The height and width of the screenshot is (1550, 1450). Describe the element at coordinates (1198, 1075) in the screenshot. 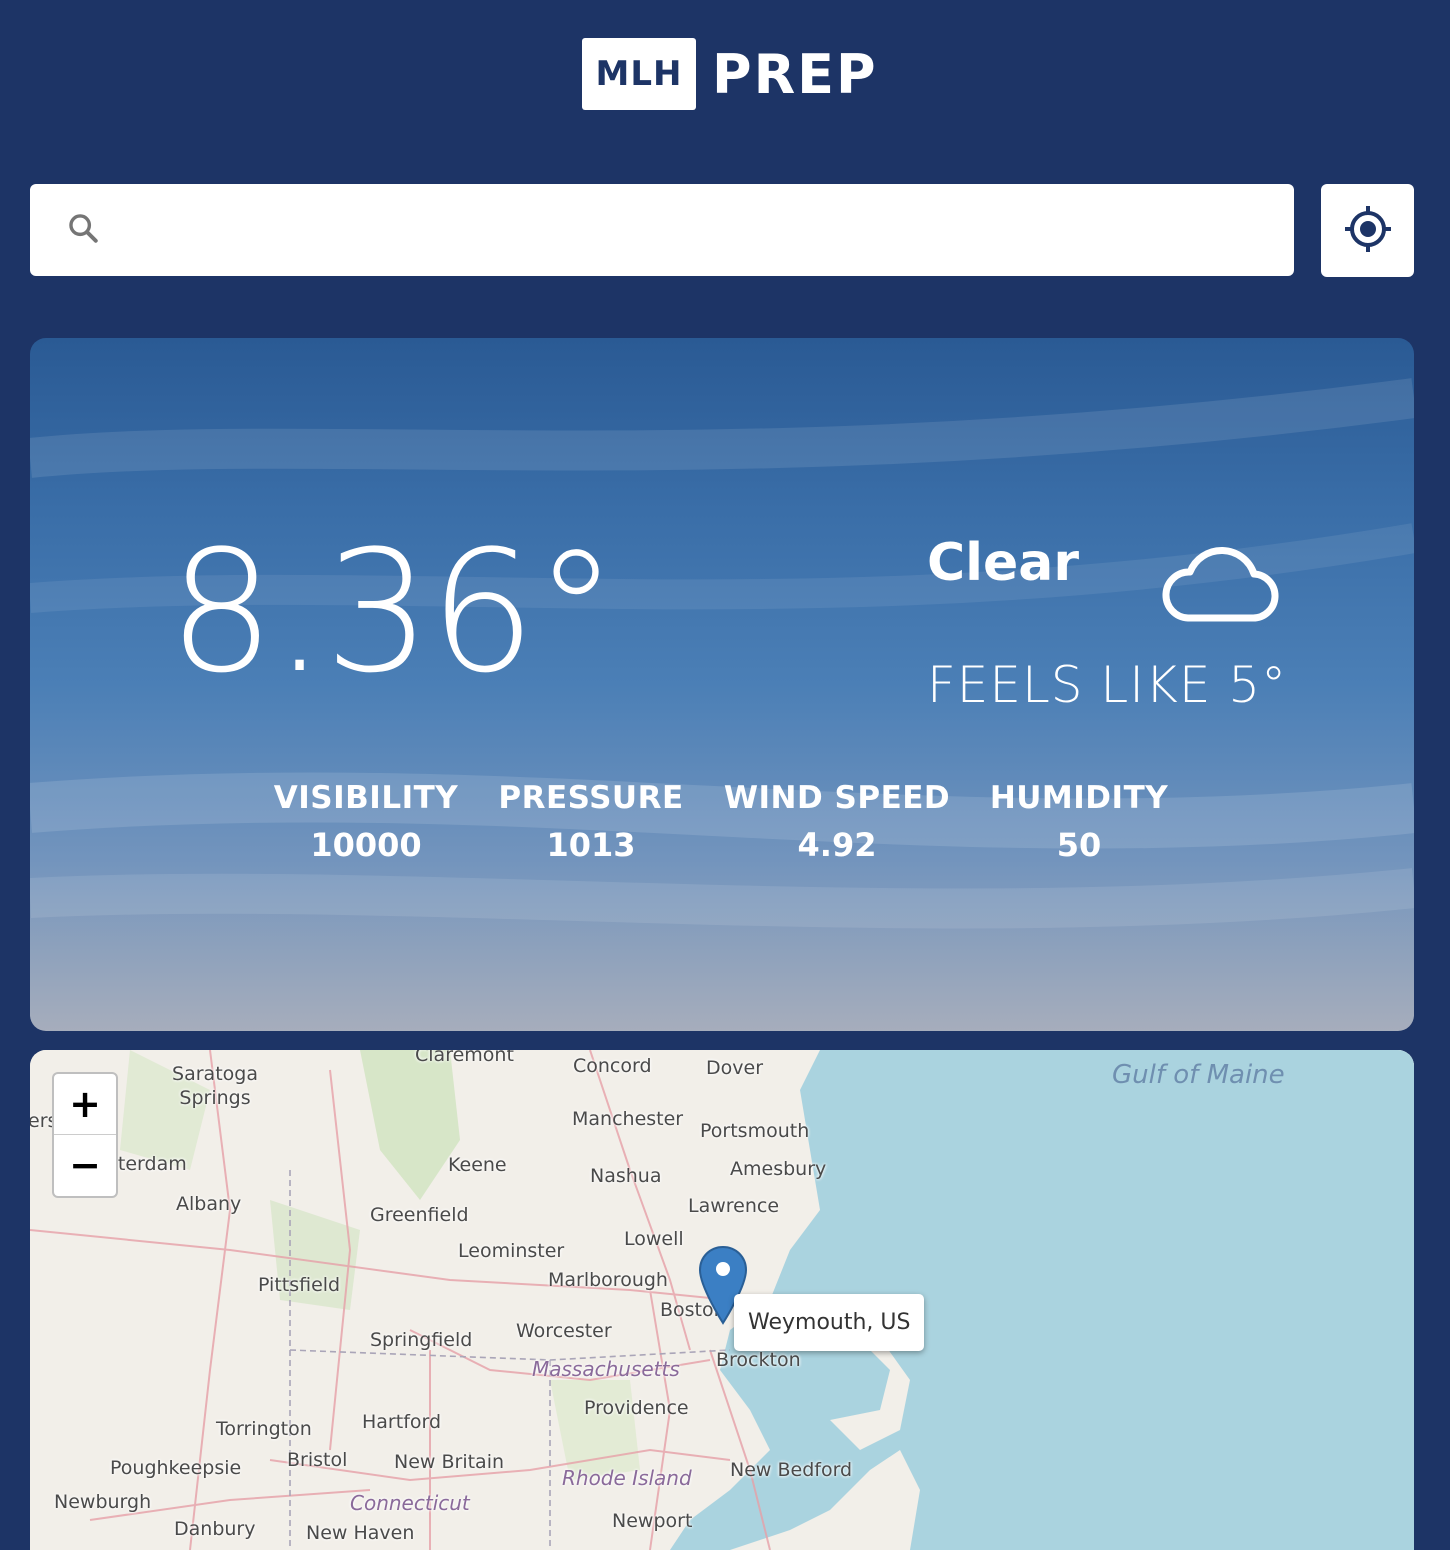

I see `map-label-gulf-of-maine: Gulf of Maine` at that location.